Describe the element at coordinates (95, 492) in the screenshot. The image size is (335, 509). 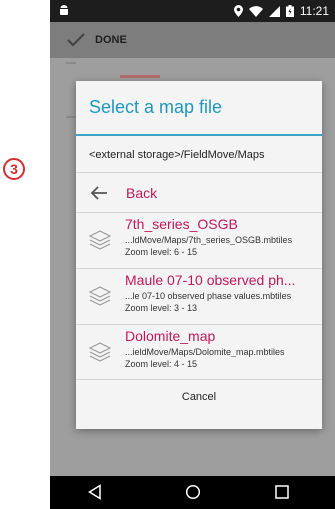
I see `nav-back-icon` at that location.